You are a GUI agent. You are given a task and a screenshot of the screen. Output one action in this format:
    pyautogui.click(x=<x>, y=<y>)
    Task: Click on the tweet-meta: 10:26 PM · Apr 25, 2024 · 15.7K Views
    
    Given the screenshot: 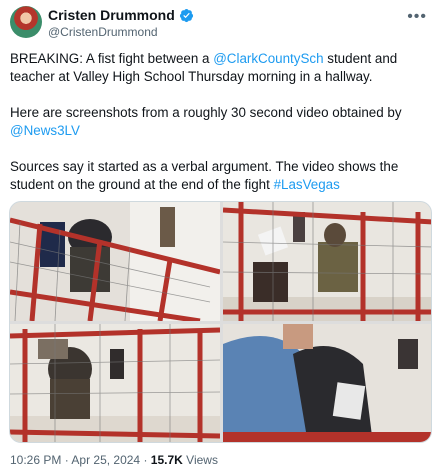 What is the action you would take?
    pyautogui.click(x=114, y=460)
    